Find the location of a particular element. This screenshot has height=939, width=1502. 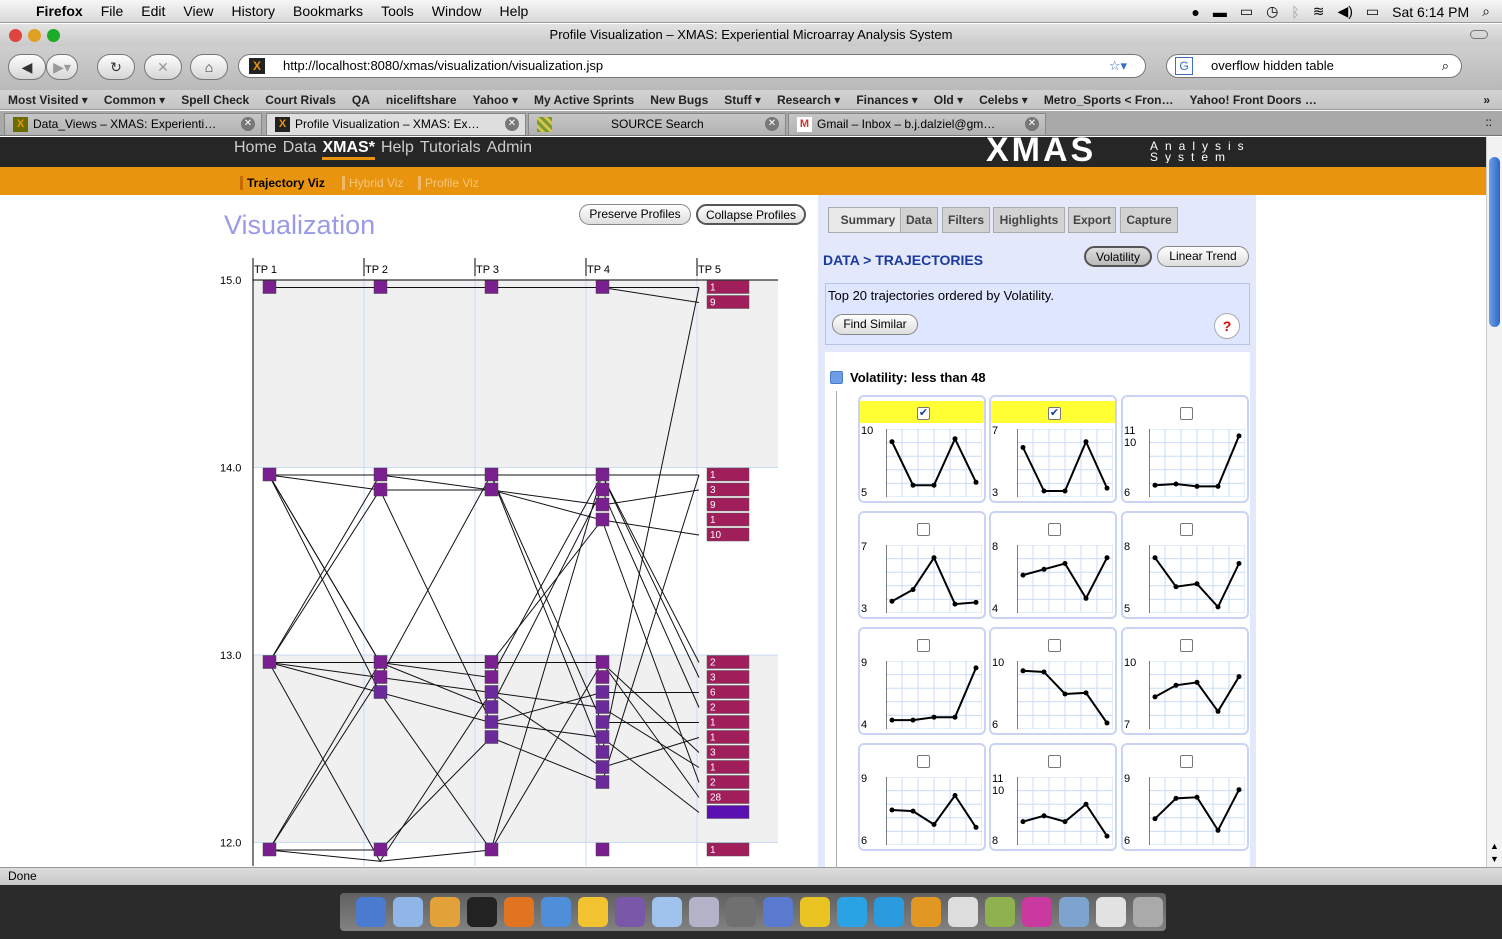

terminal-icon is located at coordinates (482, 912).